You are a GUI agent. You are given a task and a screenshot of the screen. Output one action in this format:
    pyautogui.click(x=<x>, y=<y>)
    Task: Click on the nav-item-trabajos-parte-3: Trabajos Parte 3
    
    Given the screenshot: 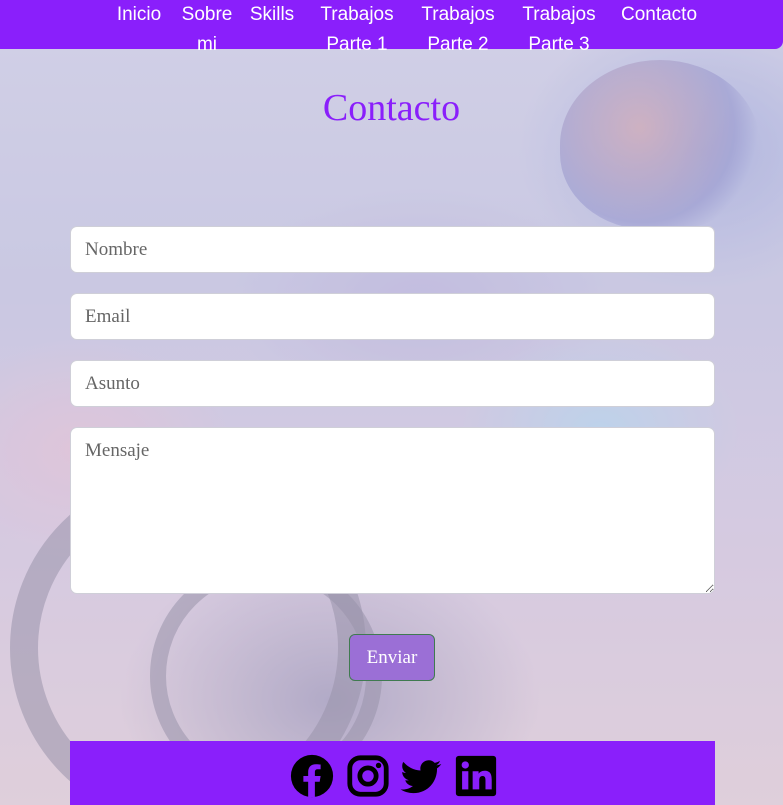 What is the action you would take?
    pyautogui.click(x=559, y=30)
    